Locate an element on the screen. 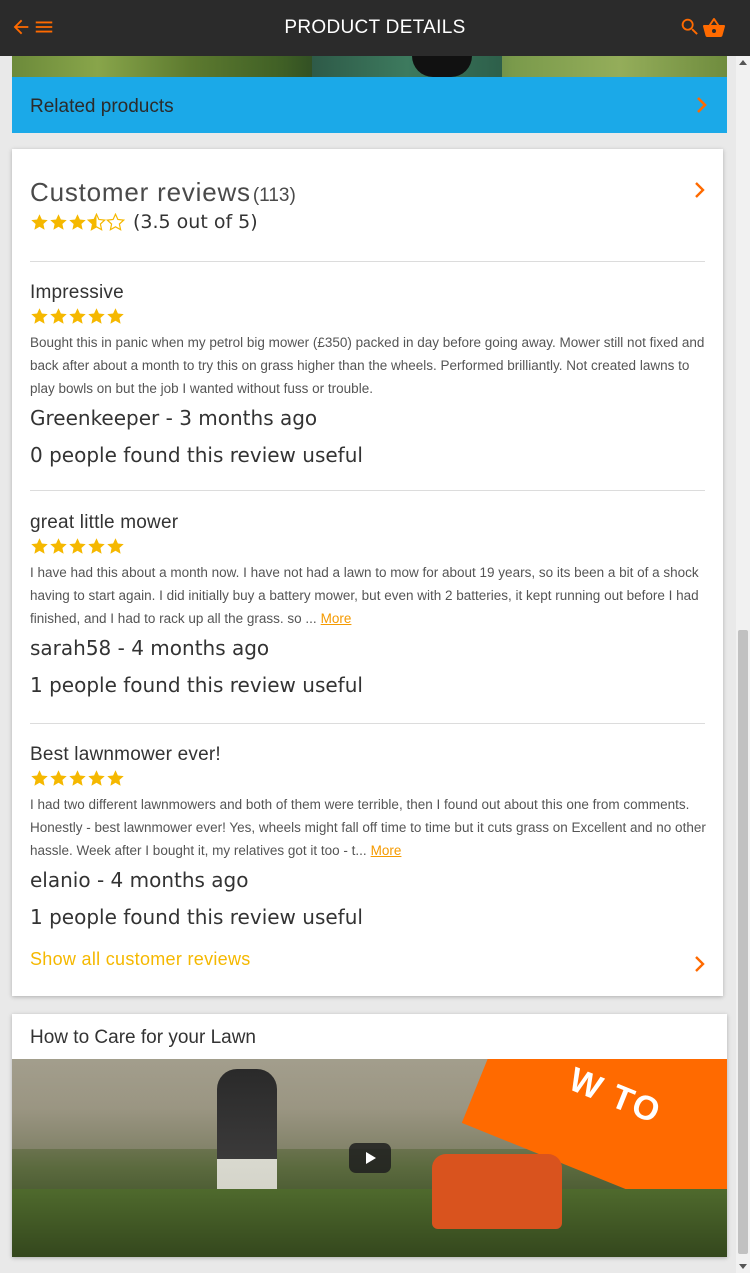 Image resolution: width=750 pixels, height=1273 pixels. rating-summary: (3.5 out of 5) is located at coordinates (144, 222).